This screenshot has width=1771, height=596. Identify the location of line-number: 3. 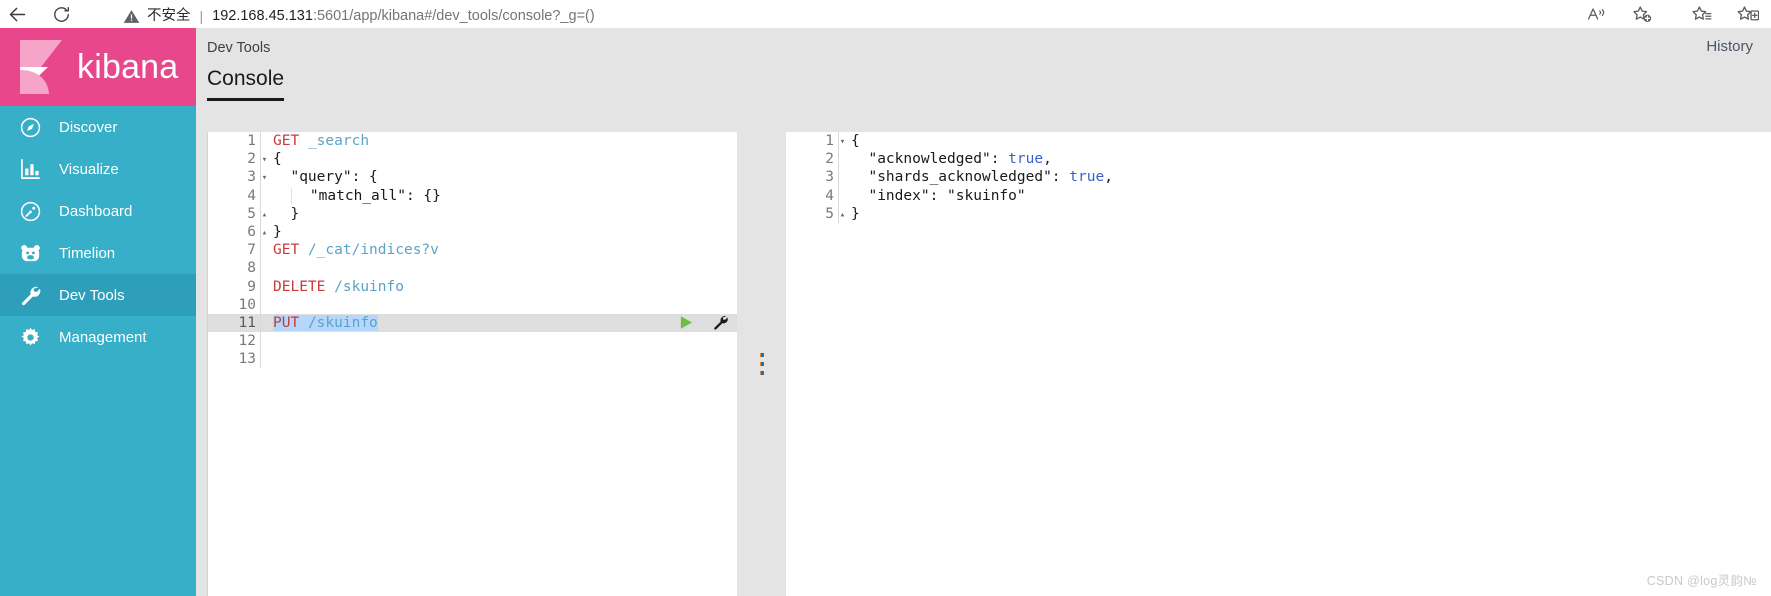
(829, 177).